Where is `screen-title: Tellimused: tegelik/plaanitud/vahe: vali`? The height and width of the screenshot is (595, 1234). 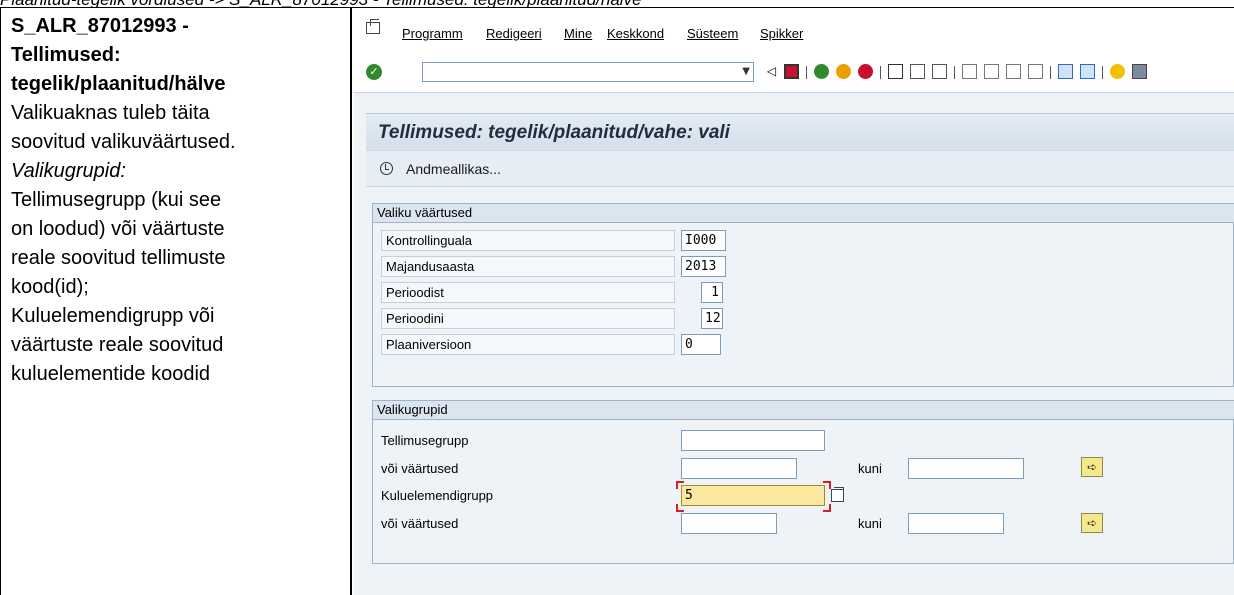
screen-title: Tellimused: tegelik/plaanitud/vahe: vali is located at coordinates (554, 132).